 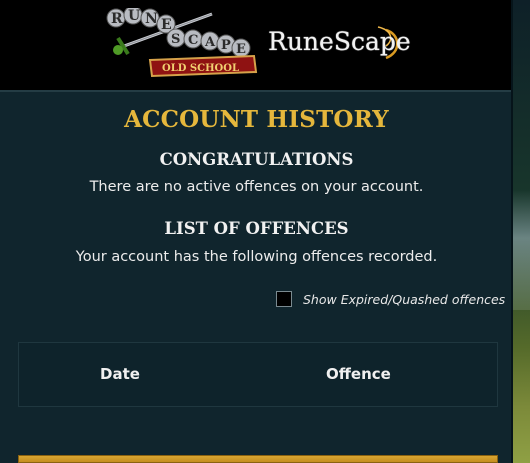 What do you see at coordinates (200, 68) in the screenshot?
I see `old-school-banner-text: OLD SCHOOL` at bounding box center [200, 68].